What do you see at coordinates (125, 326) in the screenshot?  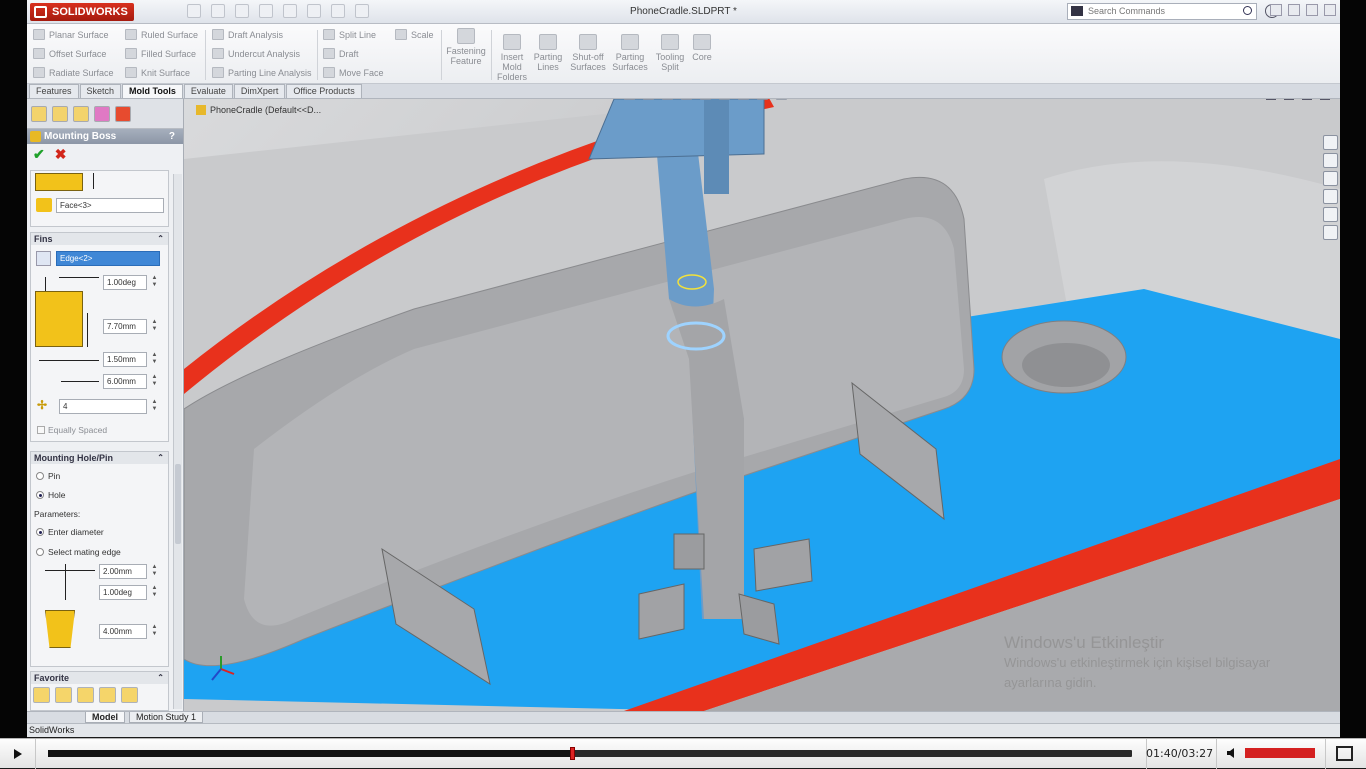 I see `fin-height-input: 7.70mm` at bounding box center [125, 326].